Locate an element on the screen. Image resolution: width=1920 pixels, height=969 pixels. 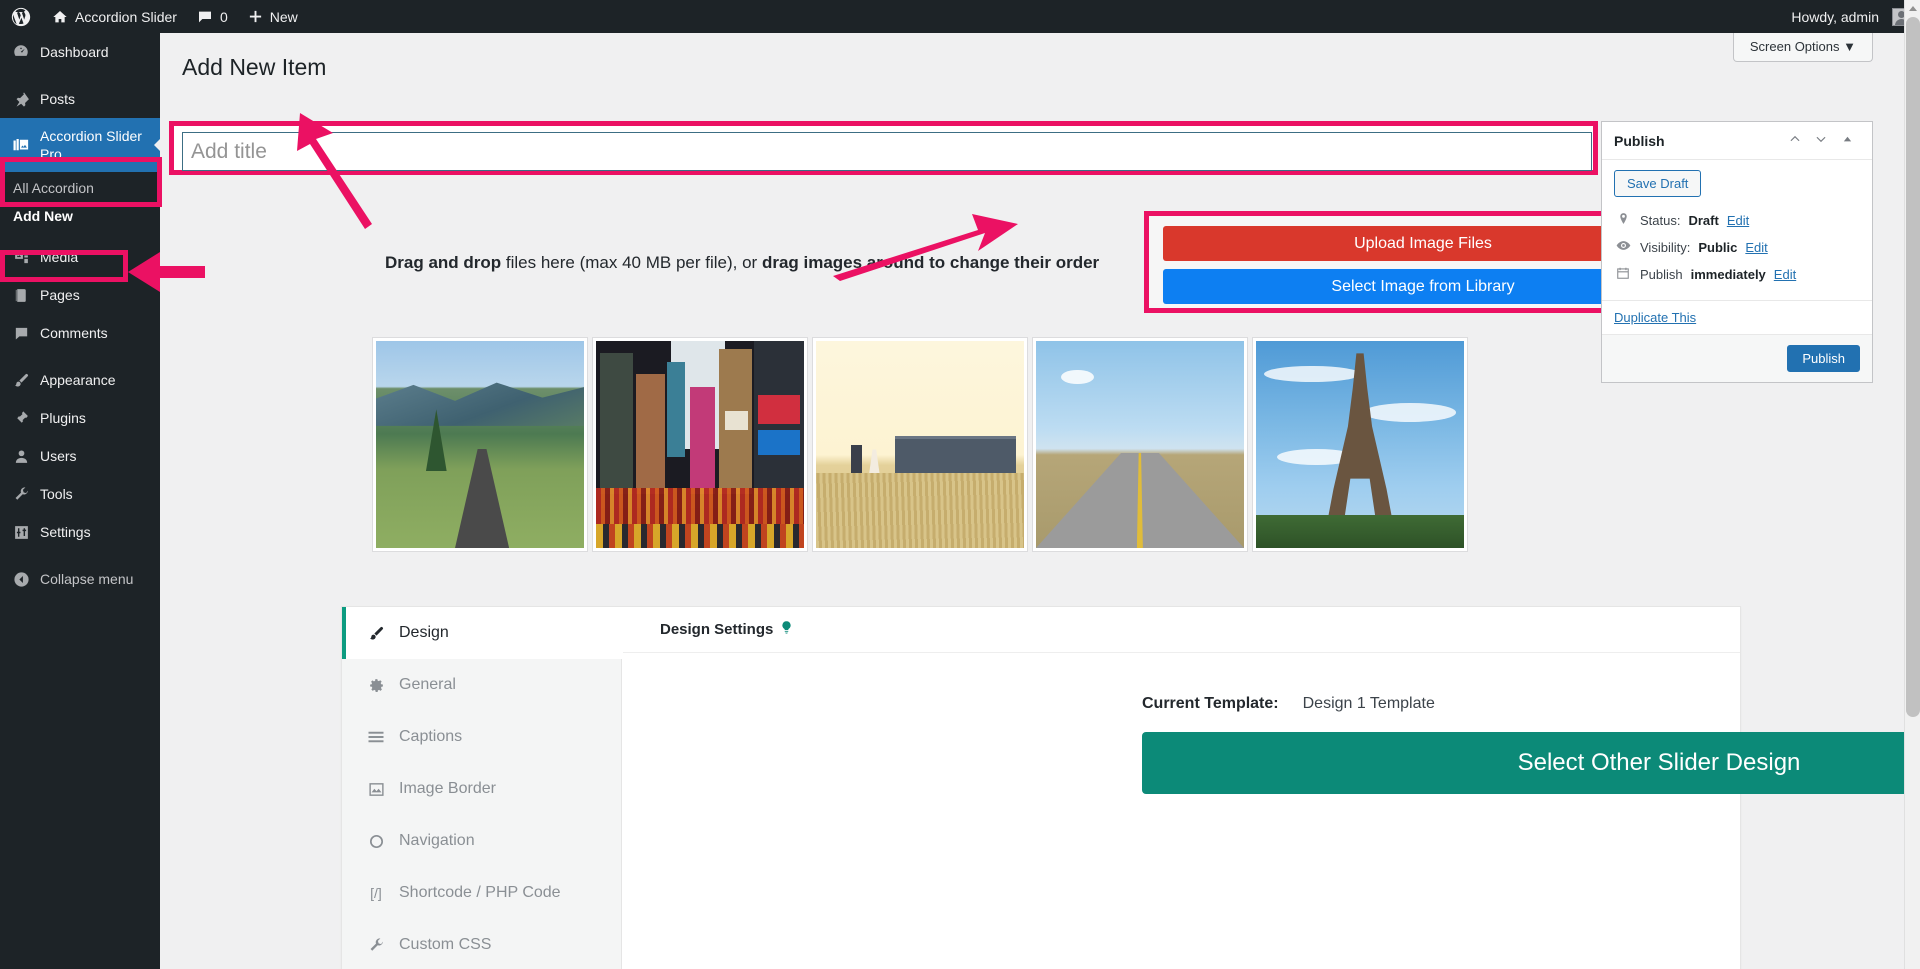
publish-visibility-edit-link: Edit is located at coordinates (1756, 247).